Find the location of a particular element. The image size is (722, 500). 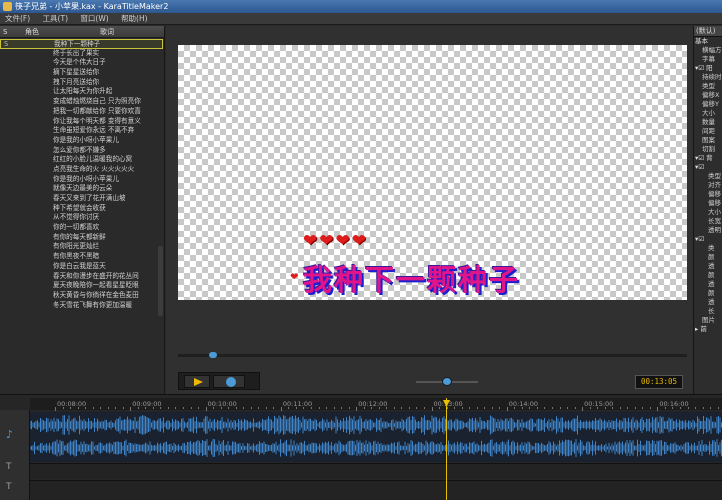

lyric-row: 有你阳光更灿烂 is located at coordinates (81, 247).